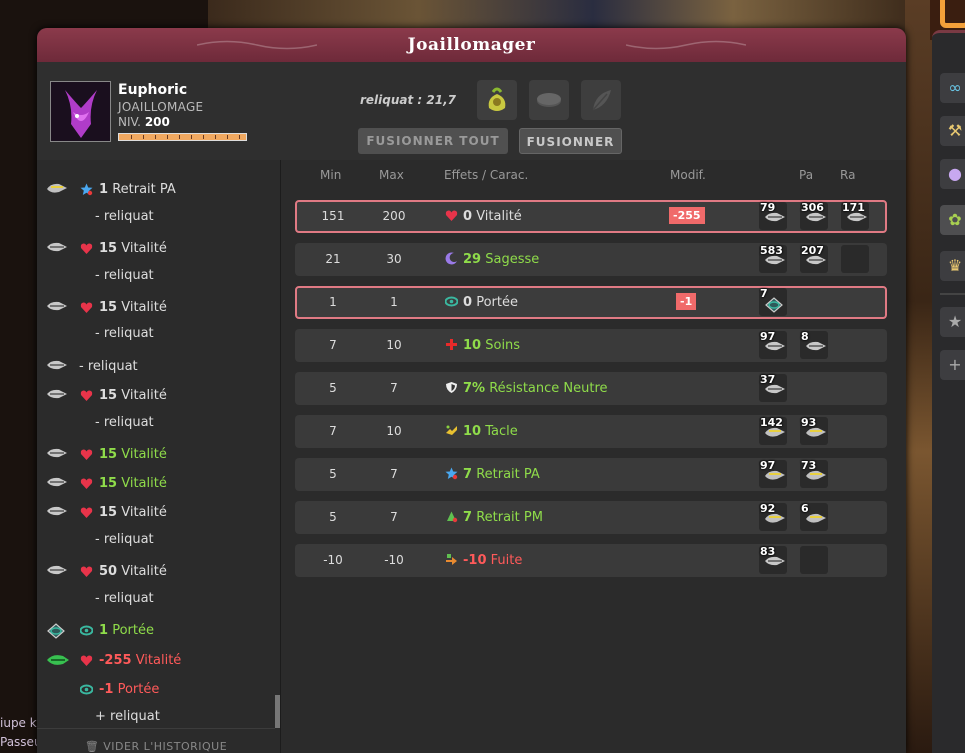  I want to click on effect-label: 7 Retrait PA, so click(492, 474).